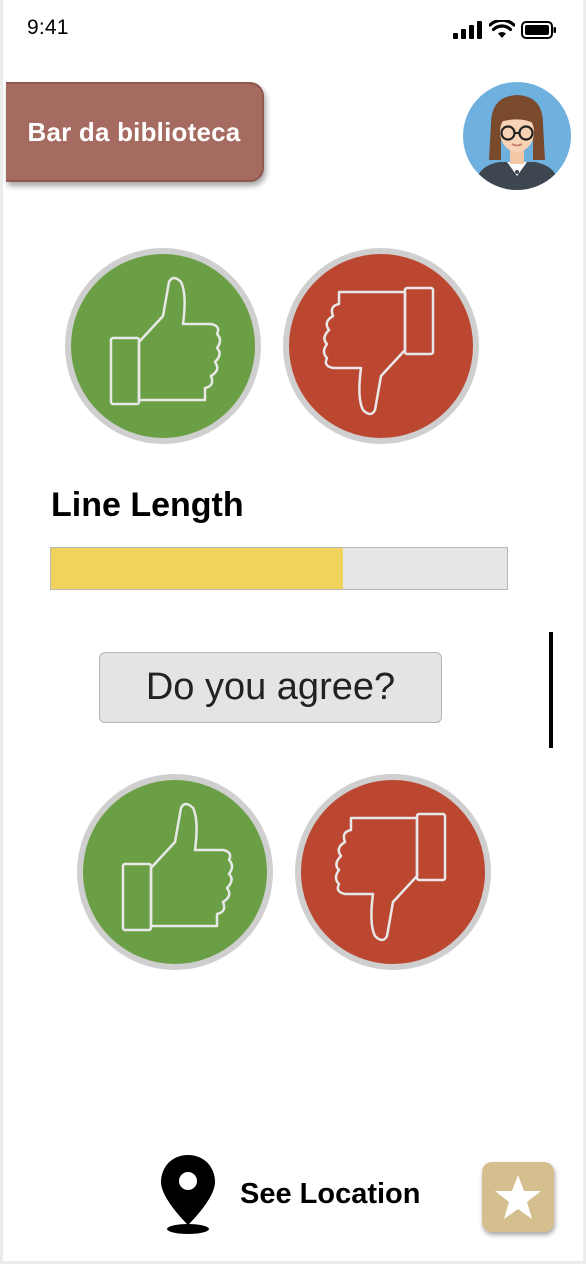  I want to click on see-location-label: See Location, so click(330, 1193).